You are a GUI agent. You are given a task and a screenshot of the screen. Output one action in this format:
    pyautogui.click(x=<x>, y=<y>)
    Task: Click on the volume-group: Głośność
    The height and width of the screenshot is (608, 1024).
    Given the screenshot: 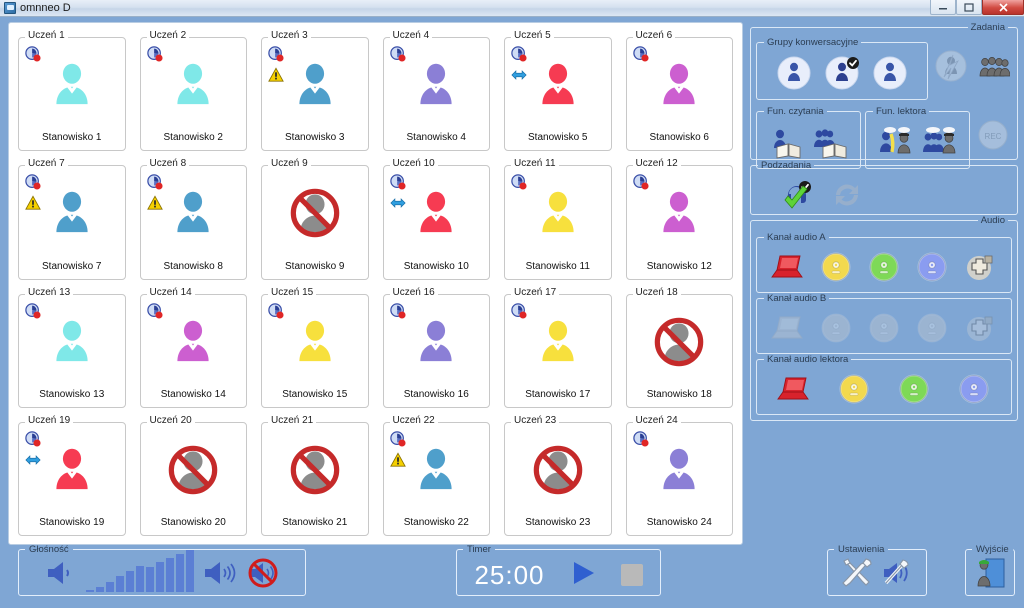 What is the action you would take?
    pyautogui.click(x=162, y=570)
    